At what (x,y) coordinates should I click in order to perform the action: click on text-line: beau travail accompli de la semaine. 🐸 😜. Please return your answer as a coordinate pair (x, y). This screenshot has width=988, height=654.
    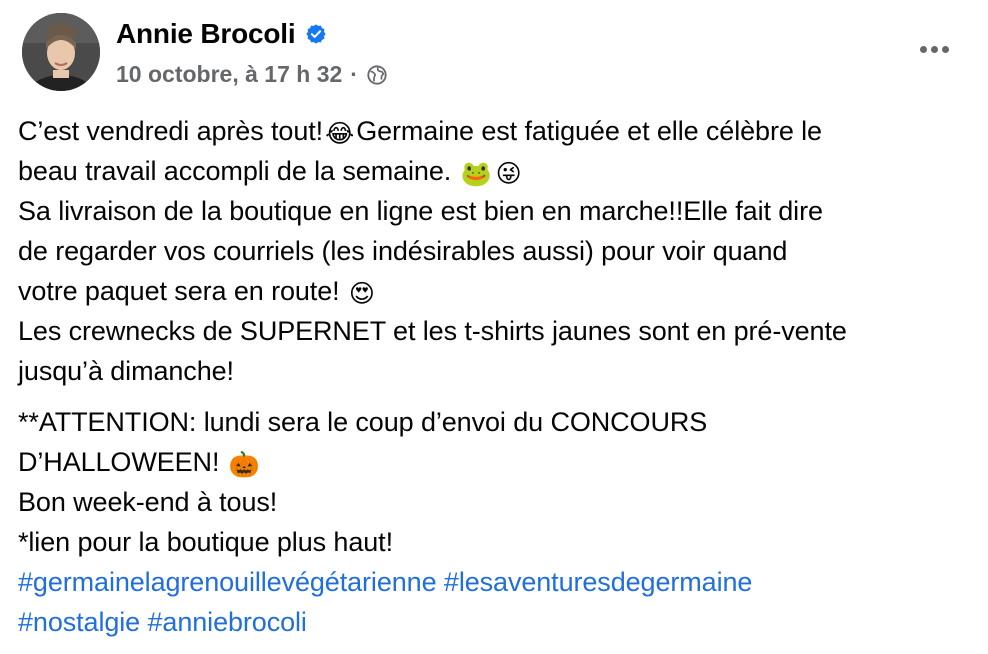
    Looking at the image, I should click on (498, 171).